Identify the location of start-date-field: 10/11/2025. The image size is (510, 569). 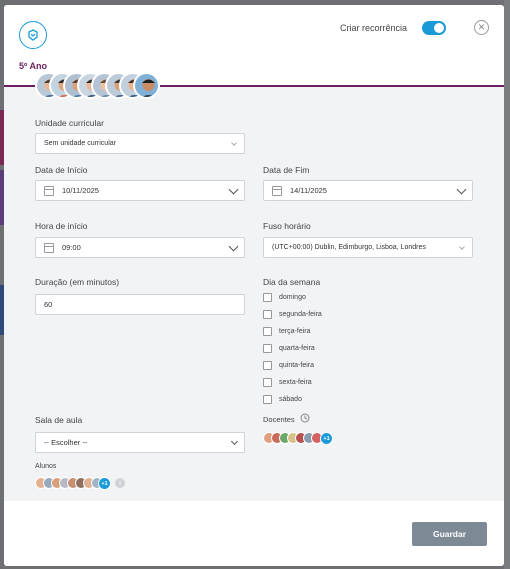
(140, 190).